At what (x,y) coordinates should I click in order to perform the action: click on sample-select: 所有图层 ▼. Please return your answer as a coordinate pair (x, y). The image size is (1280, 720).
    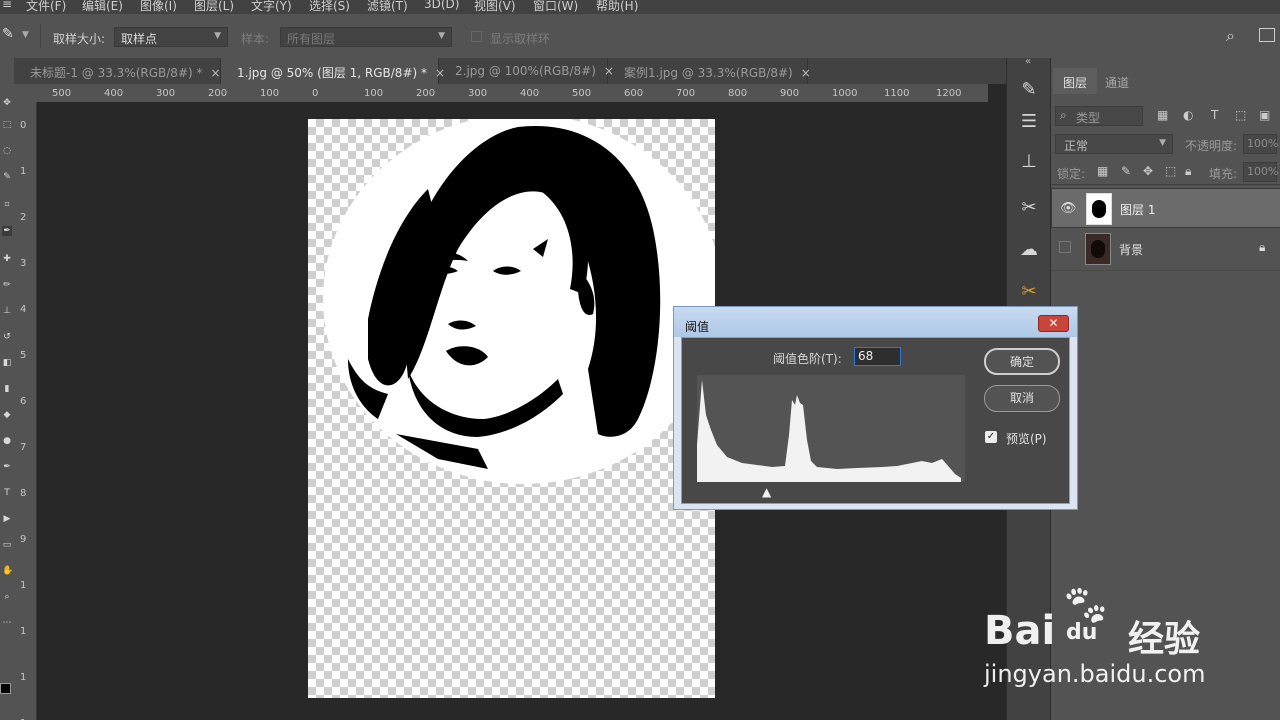
    Looking at the image, I should click on (366, 37).